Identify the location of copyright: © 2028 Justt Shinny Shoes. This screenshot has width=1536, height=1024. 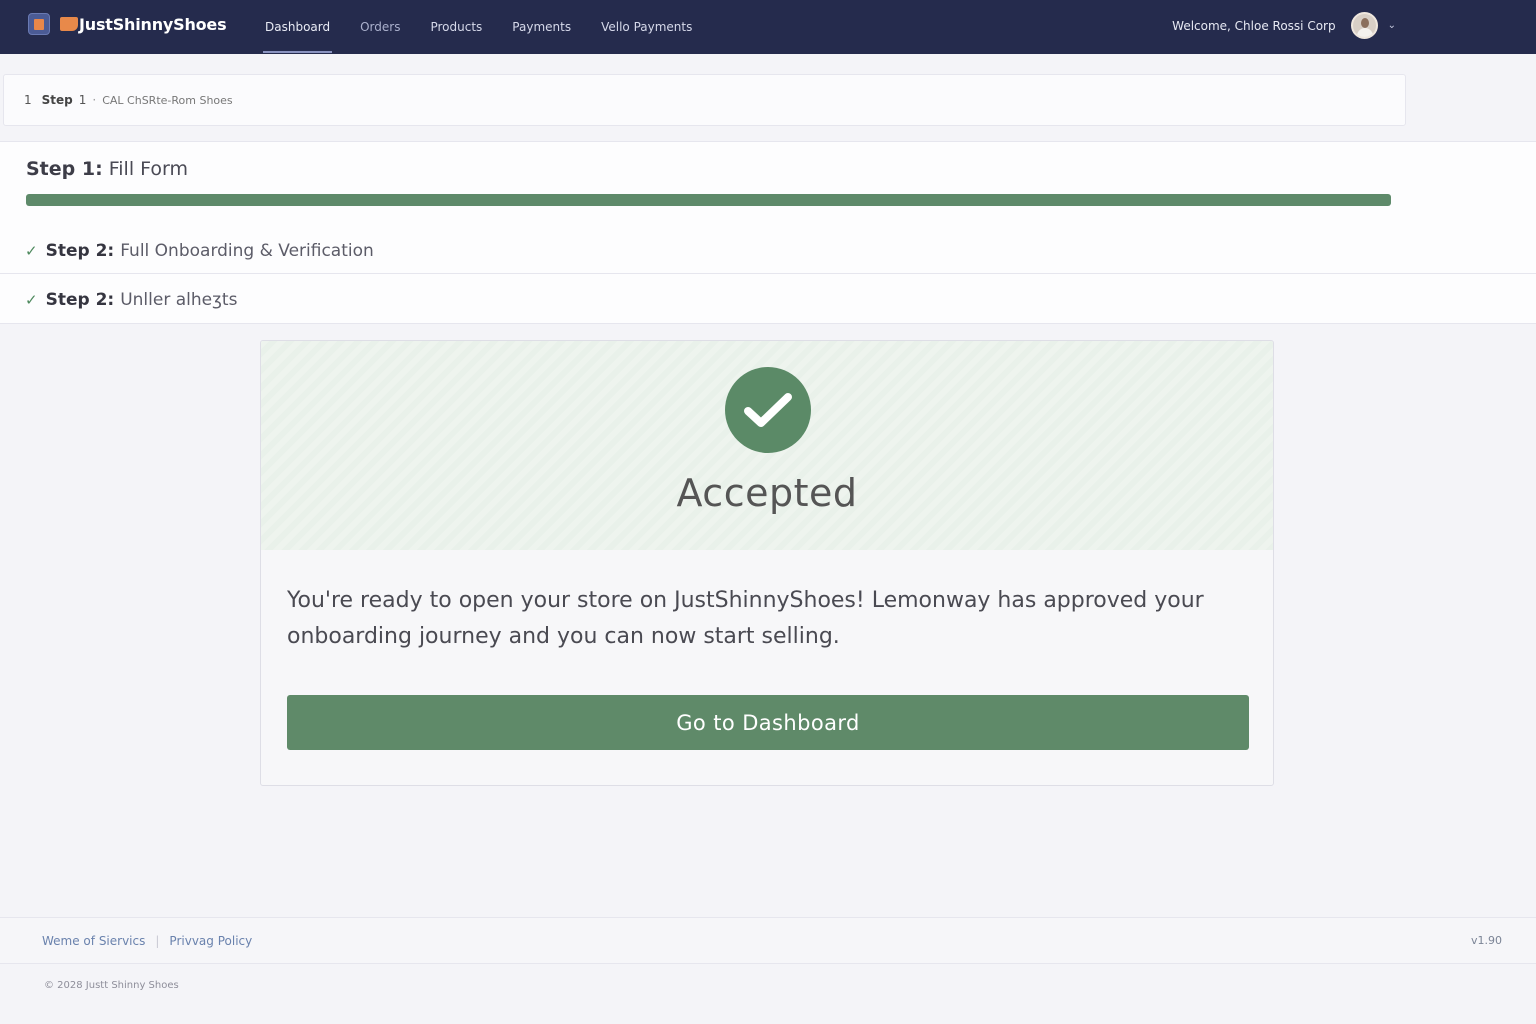
(111, 985).